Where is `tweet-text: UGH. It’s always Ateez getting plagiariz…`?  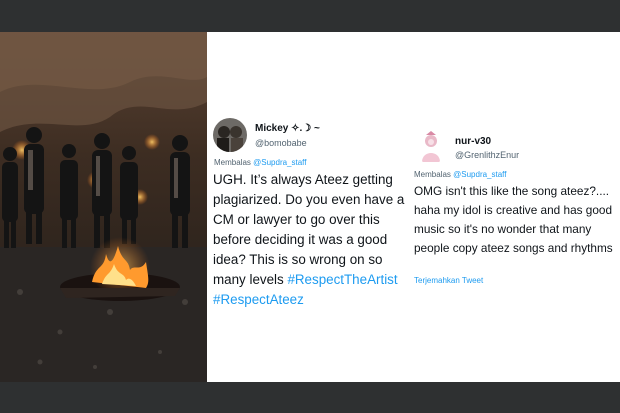 tweet-text: UGH. It’s always Ateez getting plagiariz… is located at coordinates (313, 240).